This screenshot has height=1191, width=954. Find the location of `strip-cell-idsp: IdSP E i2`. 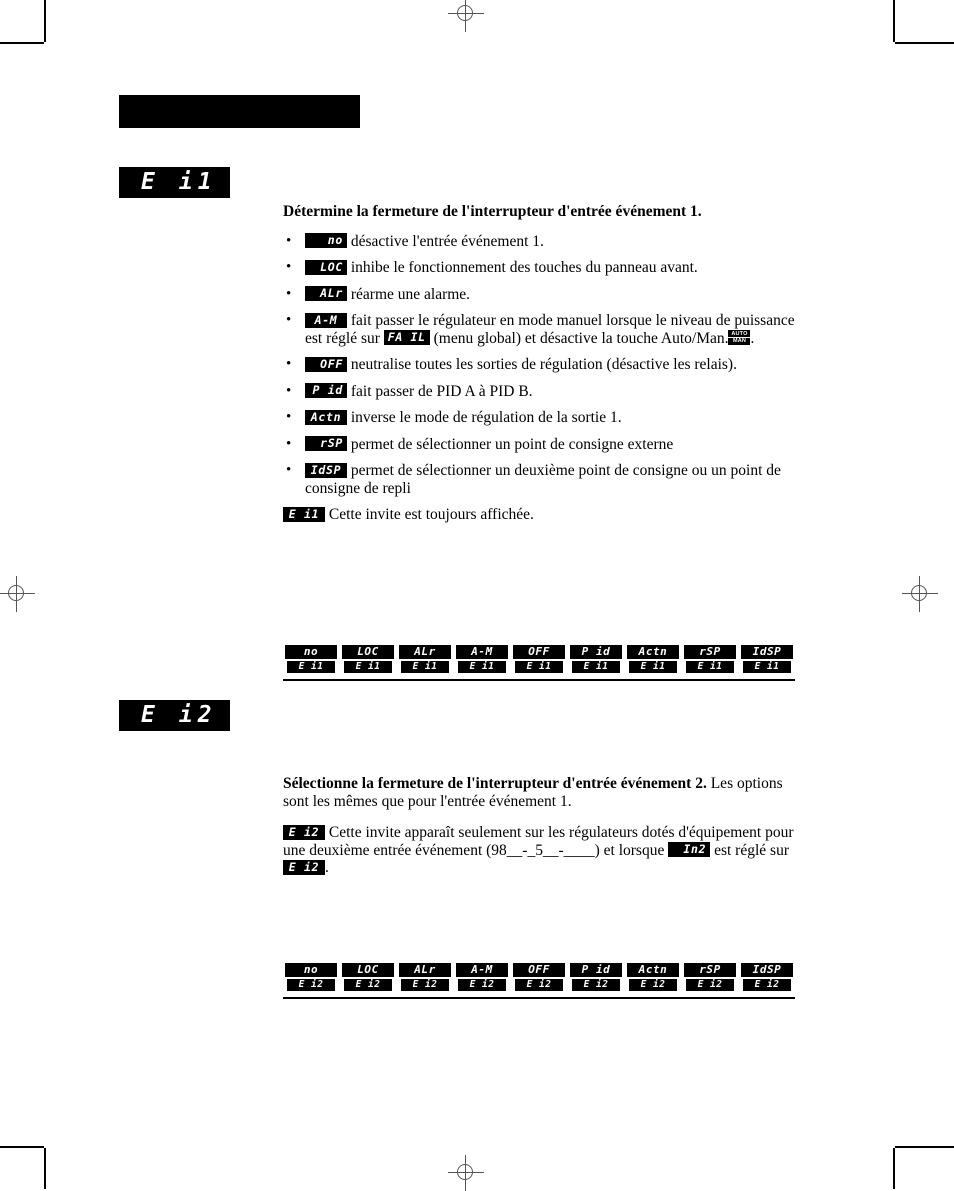

strip-cell-idsp: IdSP E i2 is located at coordinates (767, 977).